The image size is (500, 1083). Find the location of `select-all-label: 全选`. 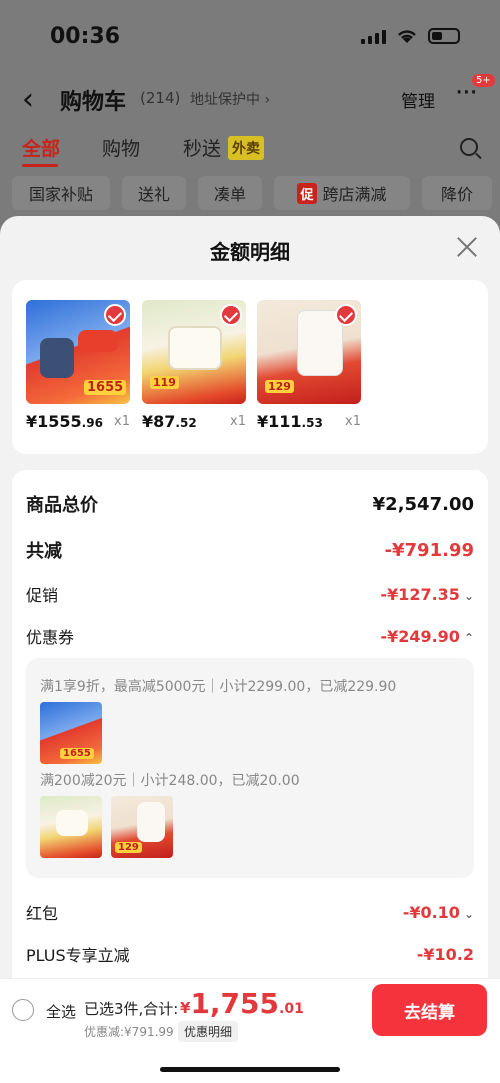

select-all-label: 全选 is located at coordinates (61, 1011).